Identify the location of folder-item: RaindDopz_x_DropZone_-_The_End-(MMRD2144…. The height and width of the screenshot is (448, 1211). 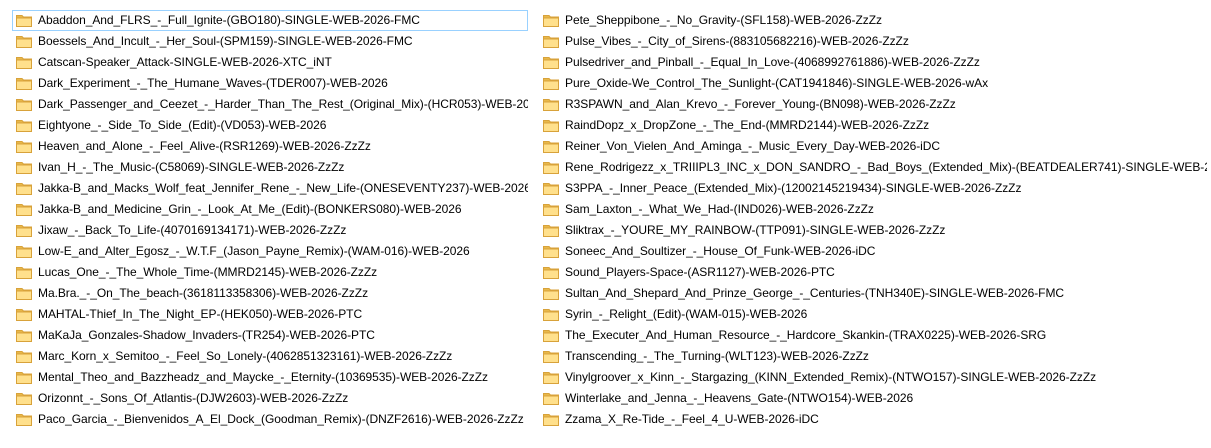
(873, 125).